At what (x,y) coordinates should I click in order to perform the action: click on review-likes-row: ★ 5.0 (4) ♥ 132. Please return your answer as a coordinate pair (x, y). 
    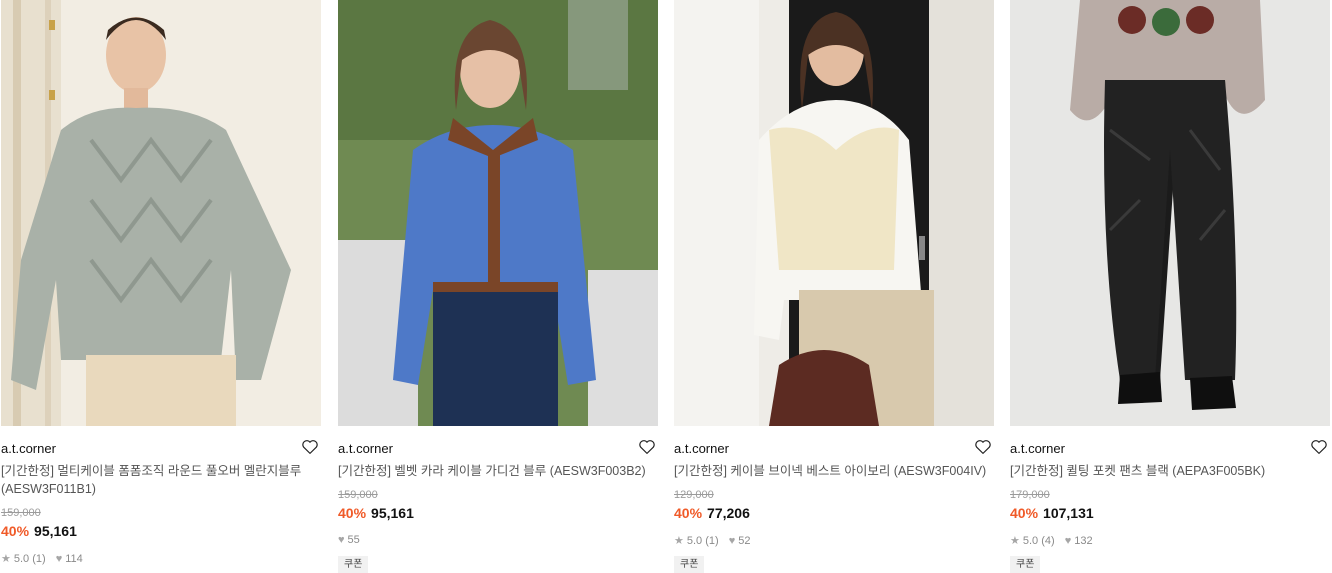
    Looking at the image, I should click on (1051, 541).